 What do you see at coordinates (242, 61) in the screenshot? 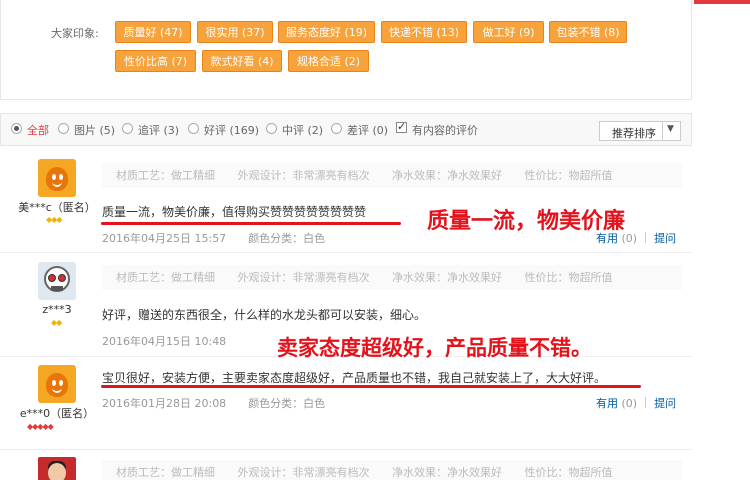
I see `impression-tag: 款式好看 (4)` at bounding box center [242, 61].